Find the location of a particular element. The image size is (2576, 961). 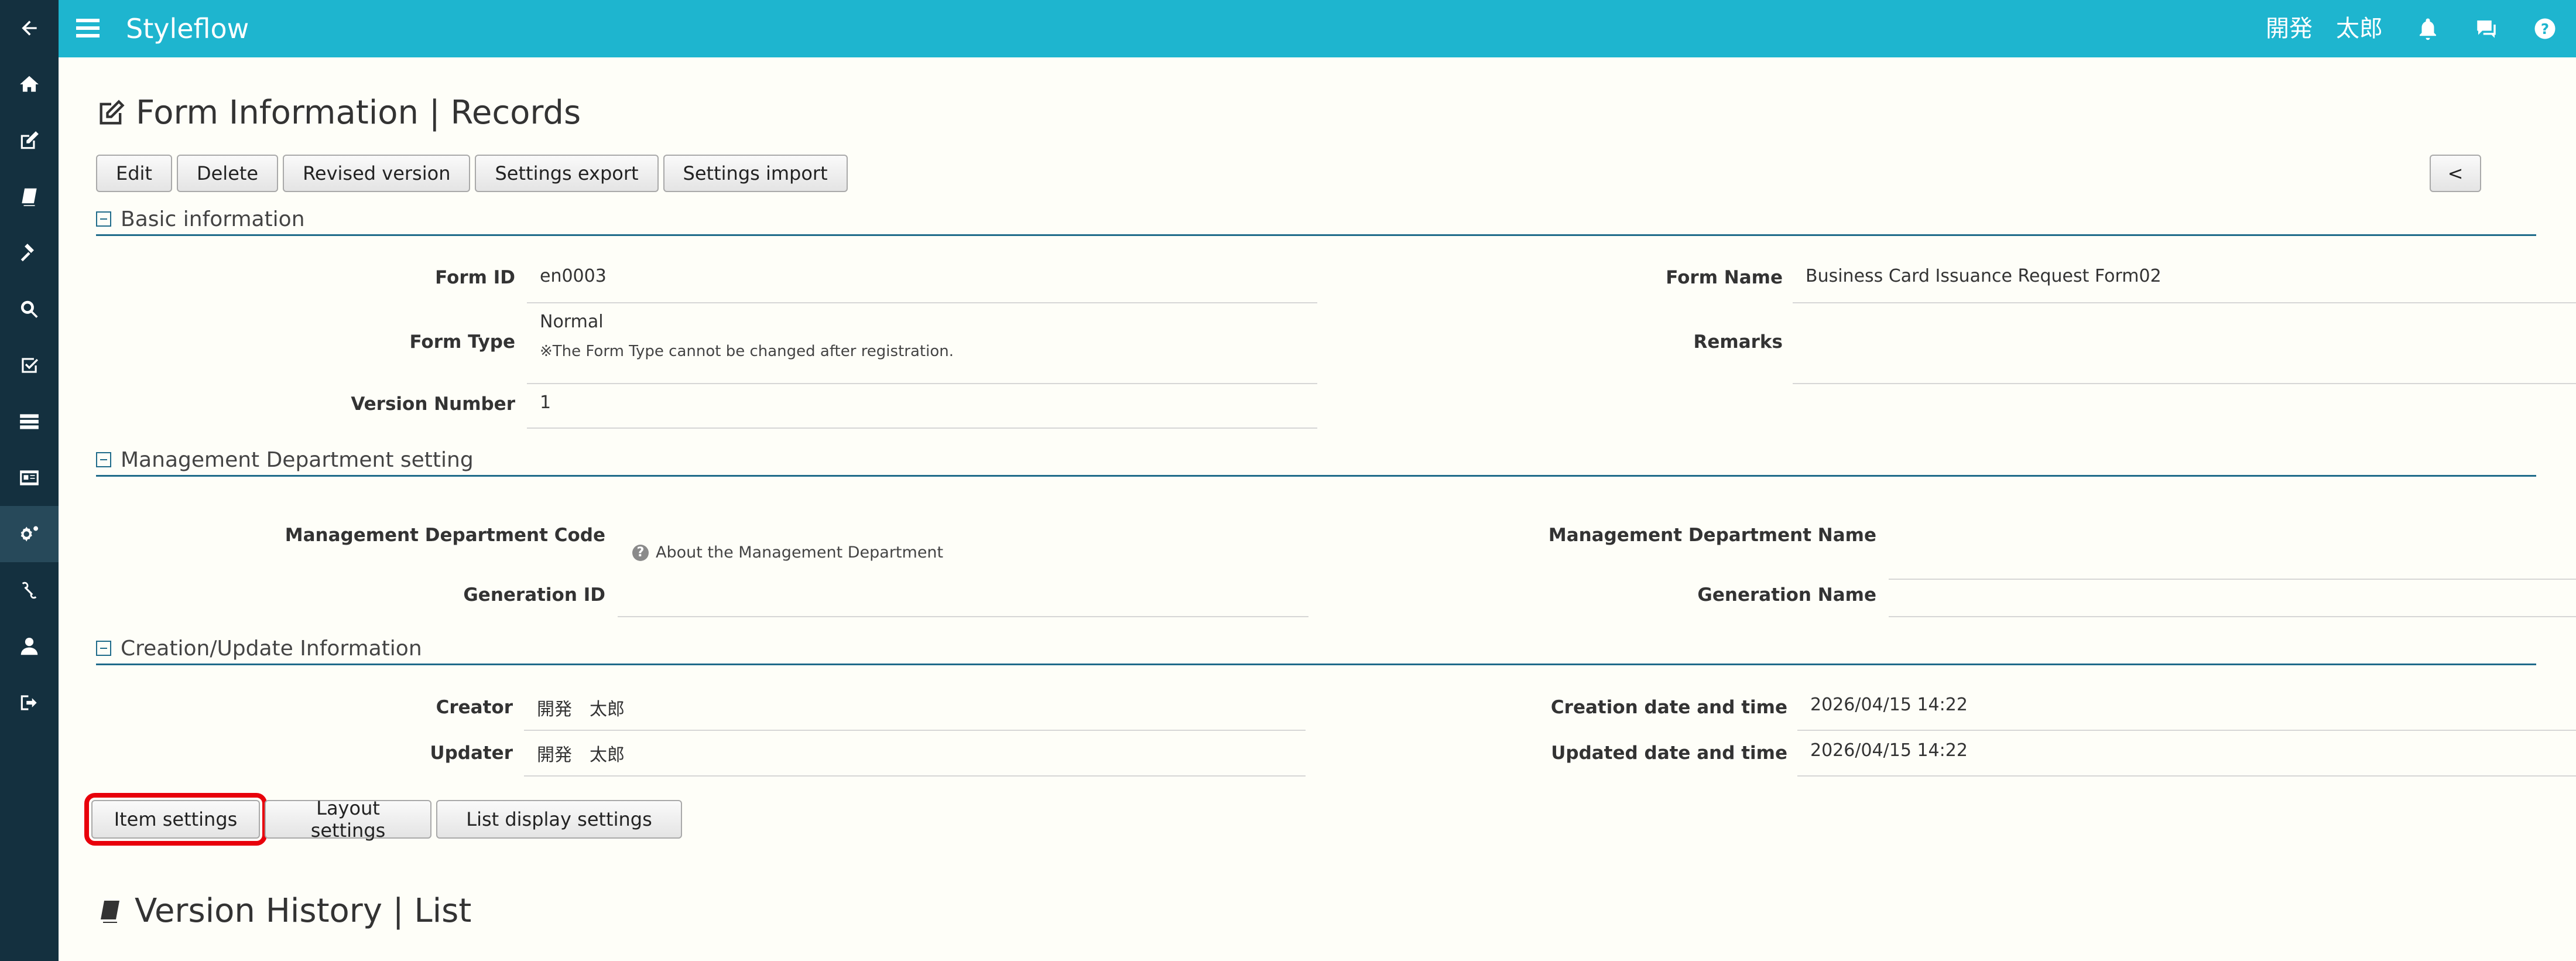

sidebar-item-edit is located at coordinates (29, 140).